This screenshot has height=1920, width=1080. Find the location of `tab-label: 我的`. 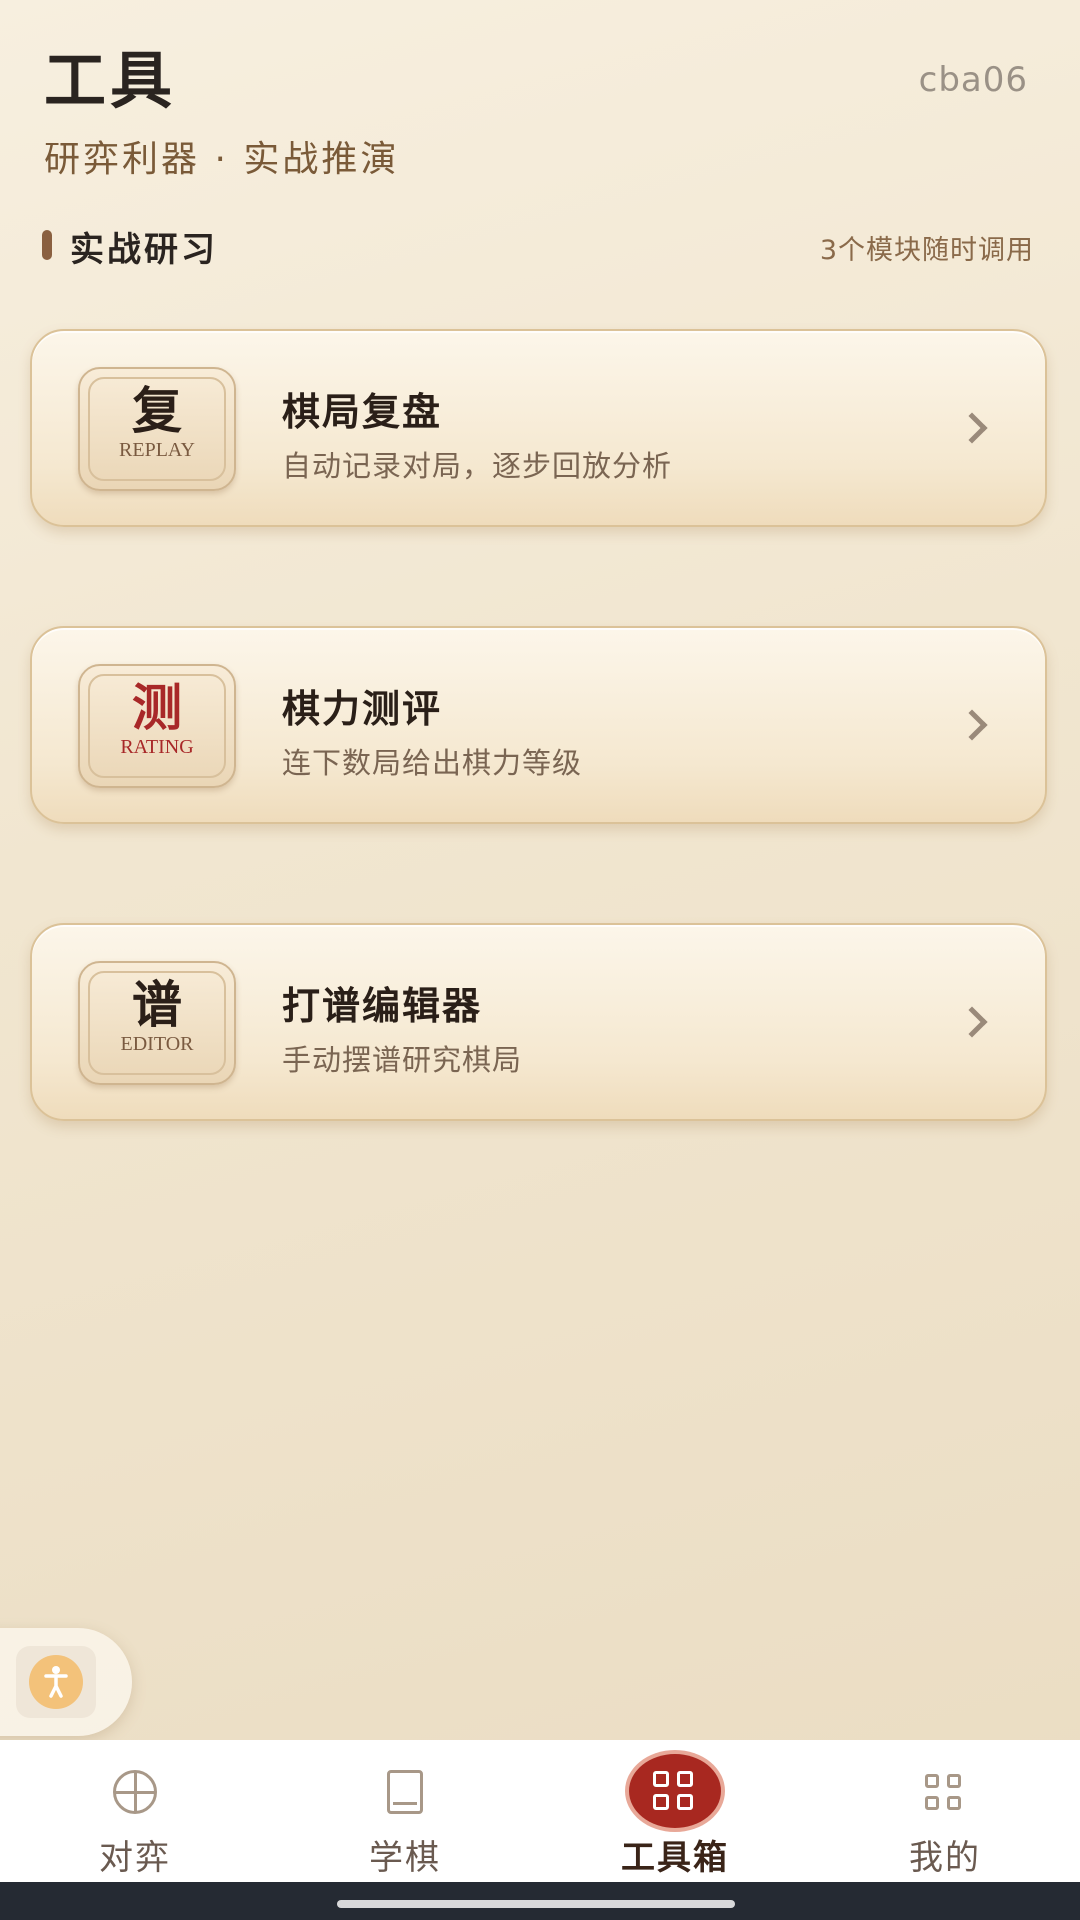

tab-label: 我的 is located at coordinates (945, 1858).